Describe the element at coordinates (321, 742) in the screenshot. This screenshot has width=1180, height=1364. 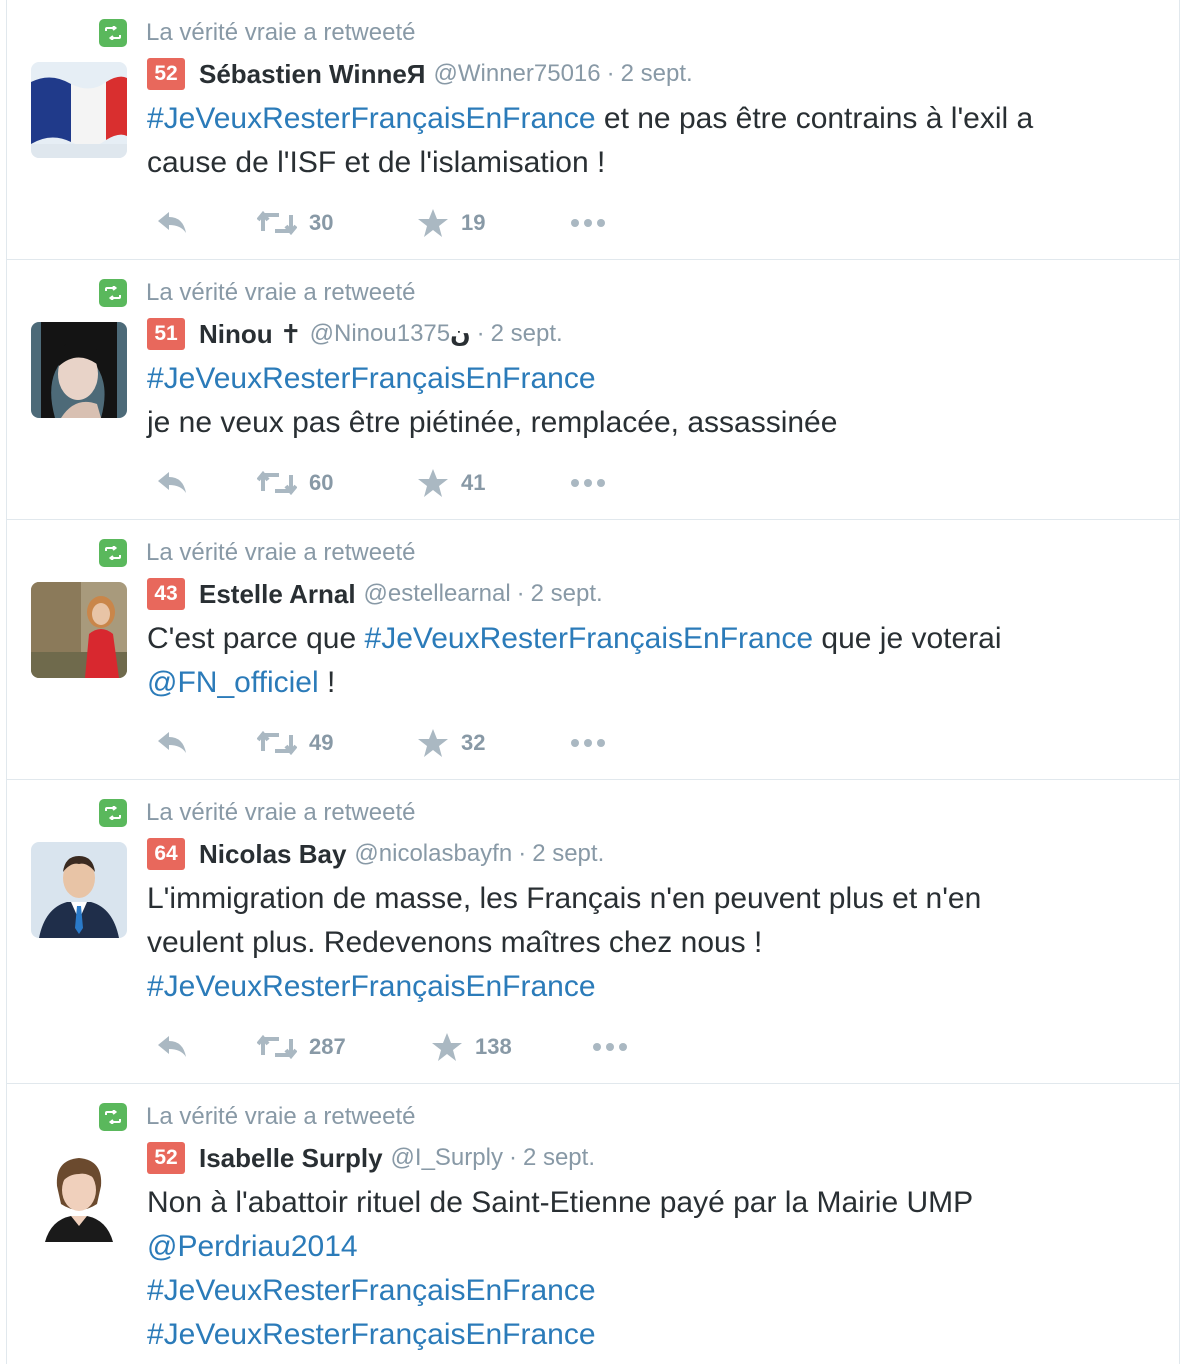
I see `retweet-count: 49` at that location.